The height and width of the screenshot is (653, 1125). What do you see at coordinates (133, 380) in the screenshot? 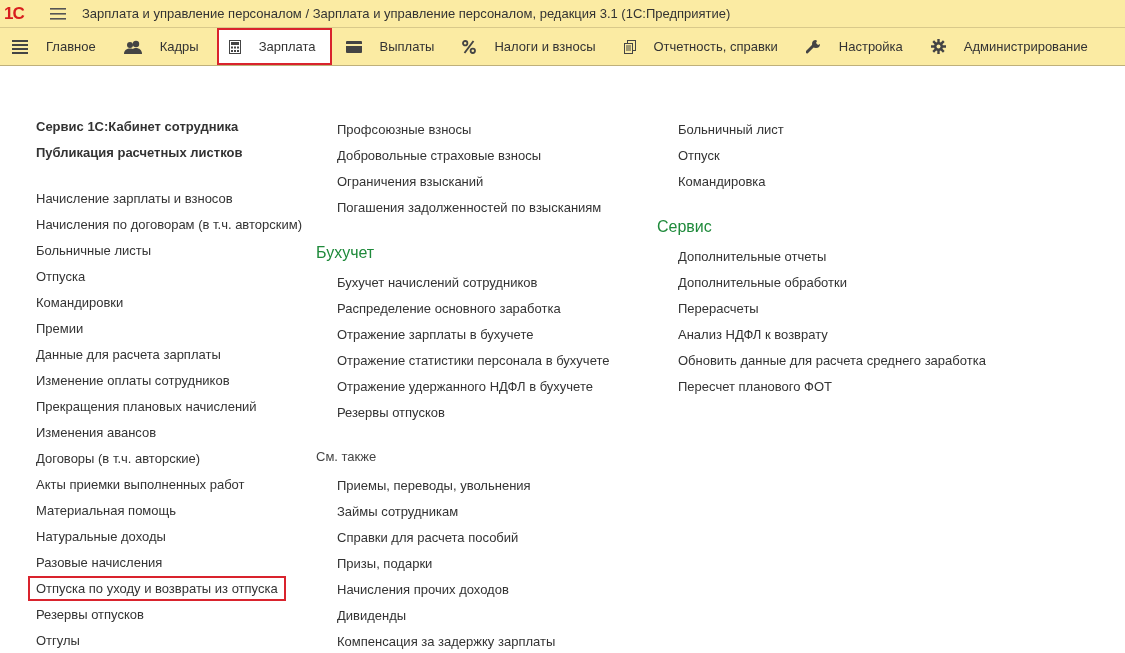
I see `menu-link: Изменение оплаты сотрудников` at bounding box center [133, 380].